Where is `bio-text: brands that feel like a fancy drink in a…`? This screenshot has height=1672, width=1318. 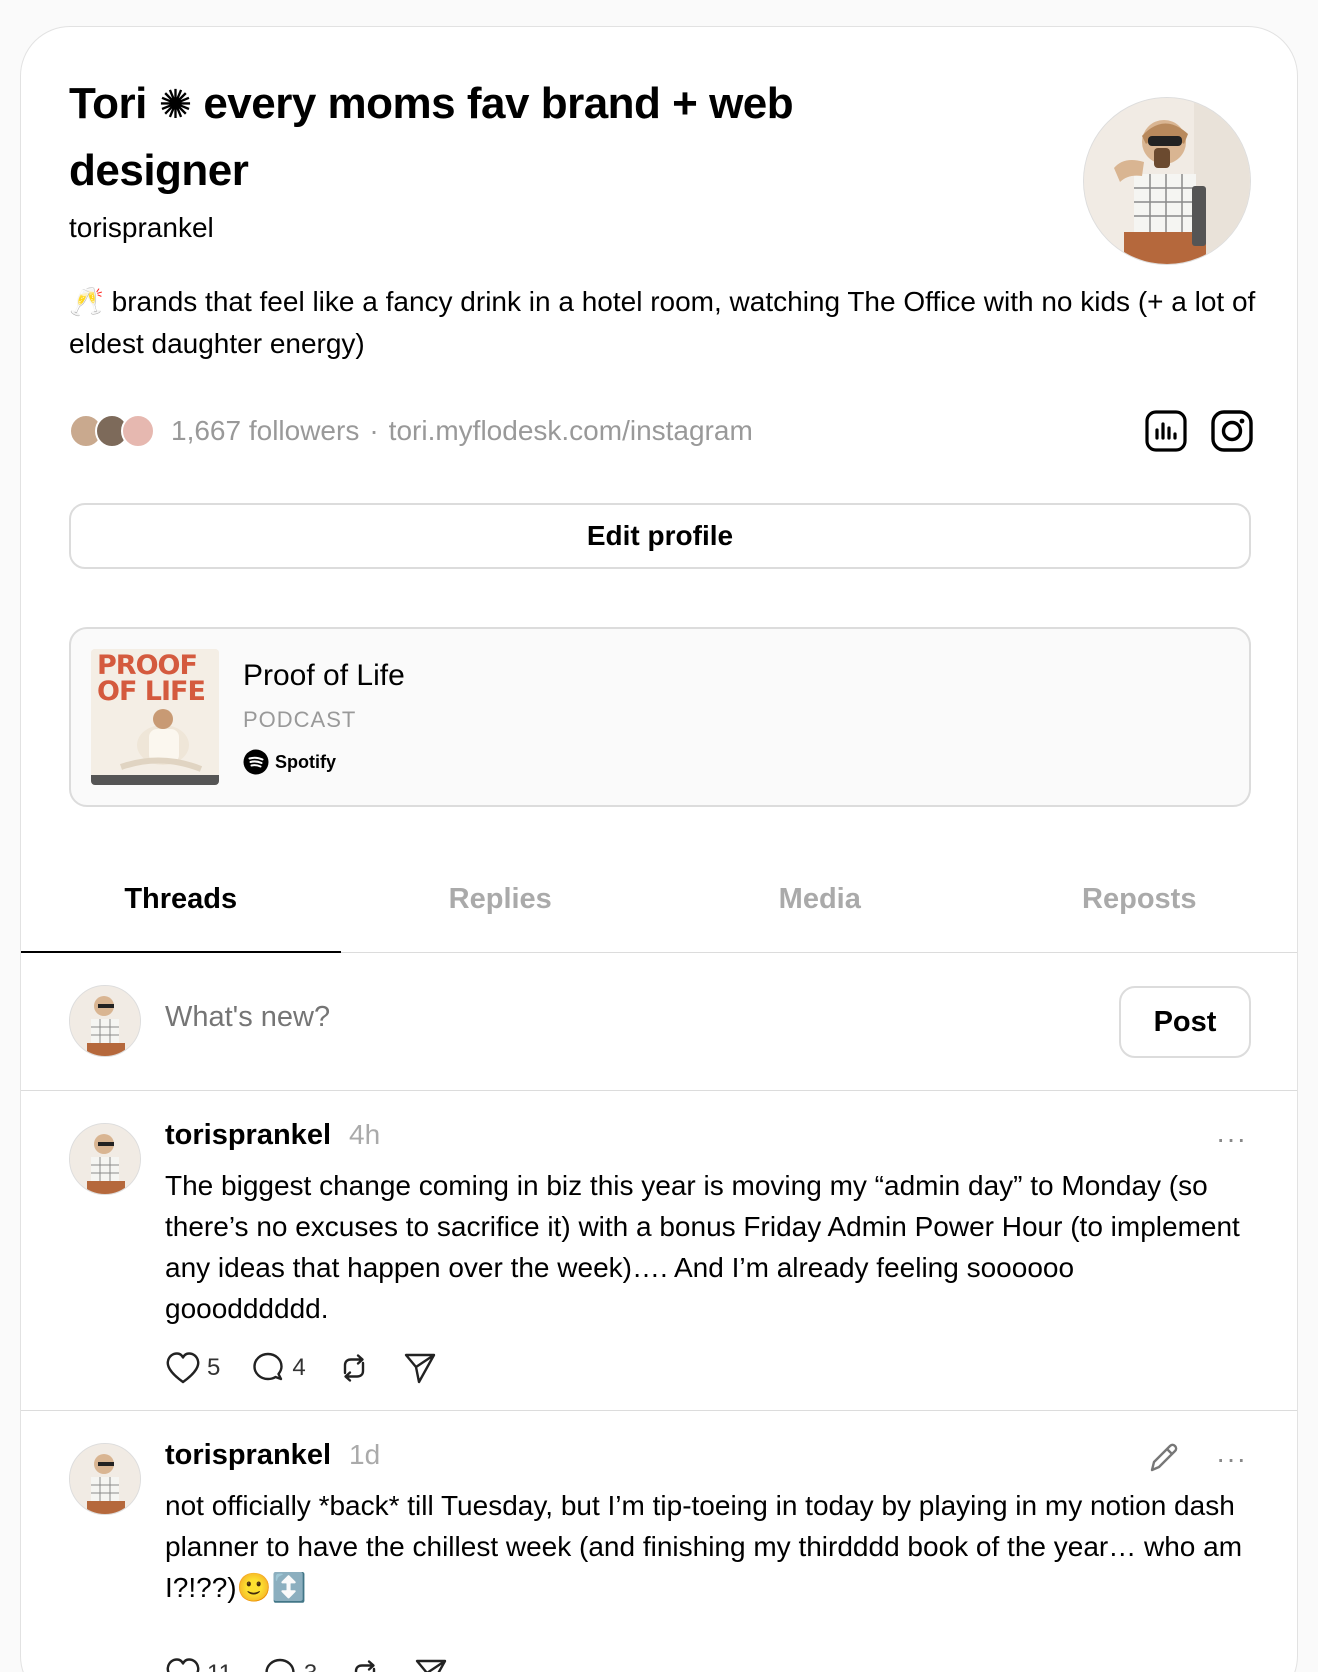 bio-text: brands that feel like a fancy drink in a… is located at coordinates (662, 322).